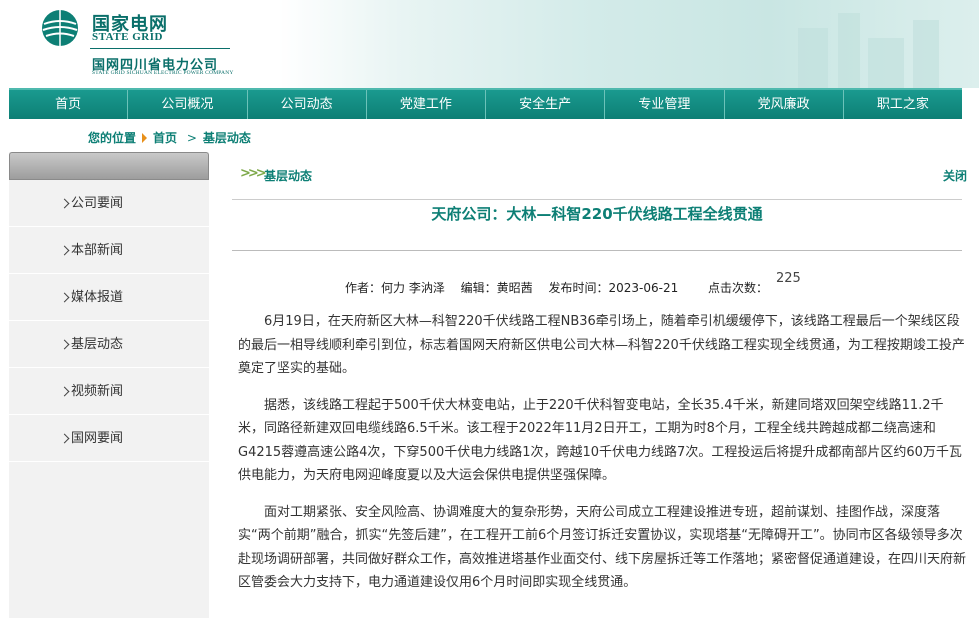  I want to click on sidebar-item-video: 视频新闻, so click(109, 391).